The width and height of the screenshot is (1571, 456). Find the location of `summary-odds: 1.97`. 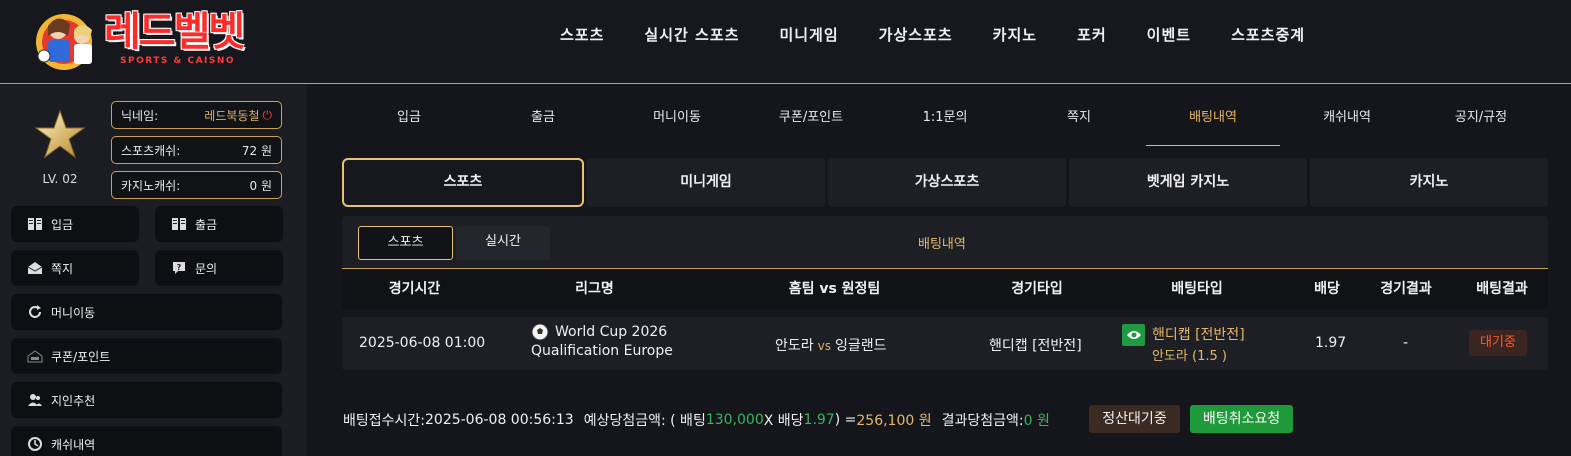

summary-odds: 1.97 is located at coordinates (819, 420).